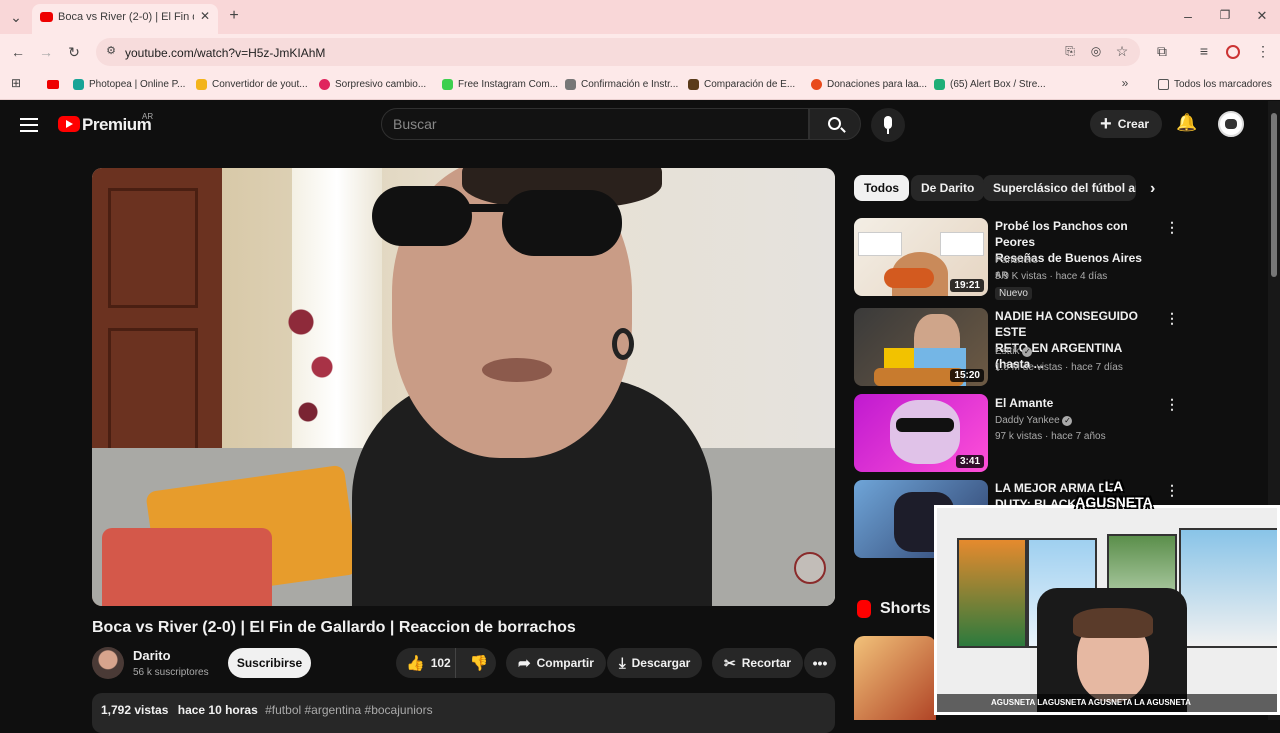 The width and height of the screenshot is (1280, 733). I want to click on account-avatar, so click(1231, 124).